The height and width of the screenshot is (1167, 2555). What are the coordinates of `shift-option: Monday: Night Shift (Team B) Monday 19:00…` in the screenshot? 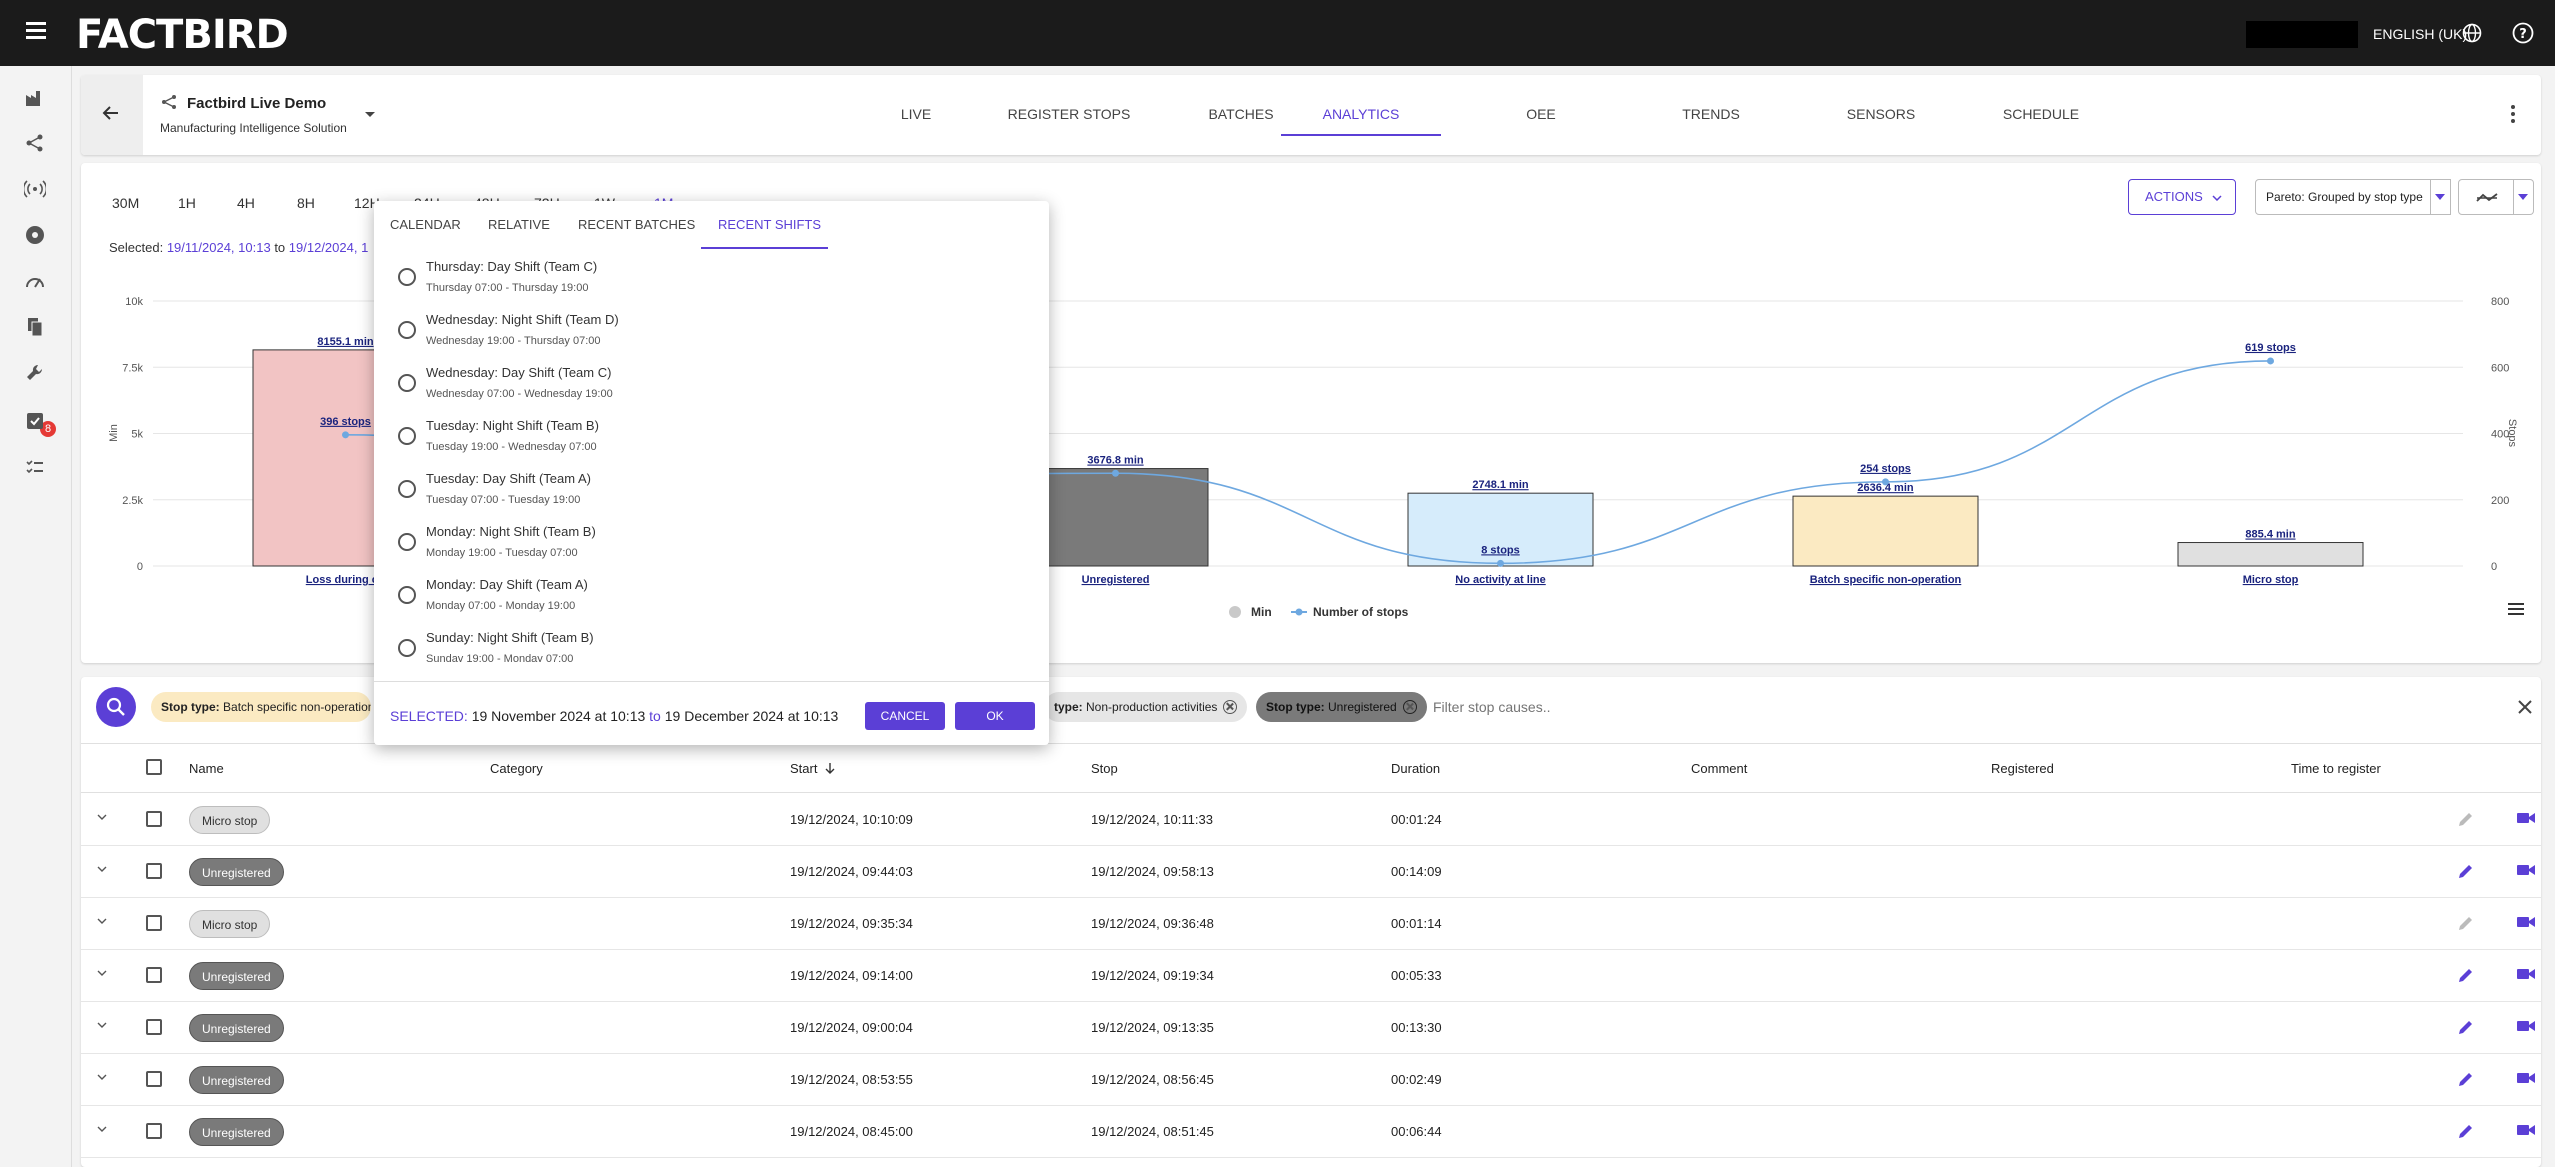 It's located at (711, 544).